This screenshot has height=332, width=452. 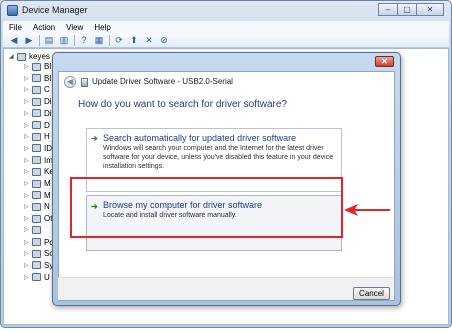 I want to click on system-devices-icon, so click(x=36, y=265).